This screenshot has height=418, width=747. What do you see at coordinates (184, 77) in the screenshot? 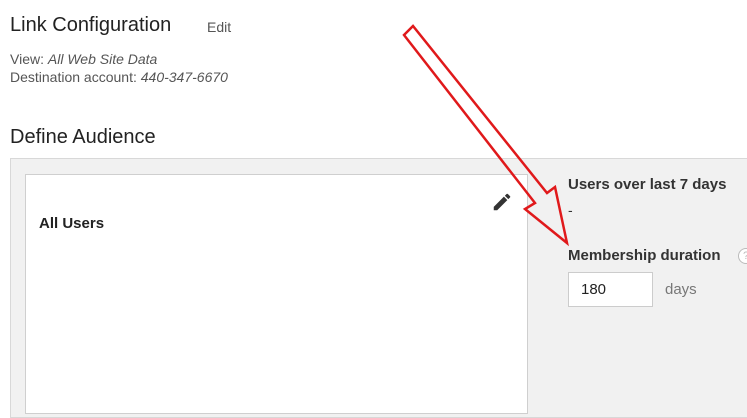
I see `destination-value: 440-347-6670` at bounding box center [184, 77].